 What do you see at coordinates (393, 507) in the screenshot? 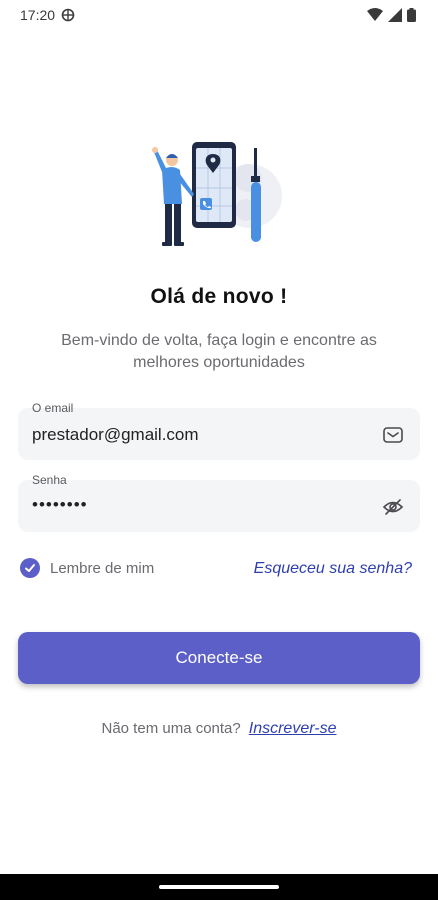
I see `eye-off-icon` at bounding box center [393, 507].